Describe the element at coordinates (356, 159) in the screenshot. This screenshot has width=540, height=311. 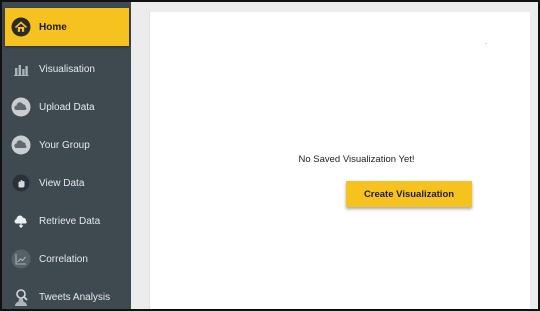
I see `empty-state-message: No Saved Visualization Yet!` at that location.